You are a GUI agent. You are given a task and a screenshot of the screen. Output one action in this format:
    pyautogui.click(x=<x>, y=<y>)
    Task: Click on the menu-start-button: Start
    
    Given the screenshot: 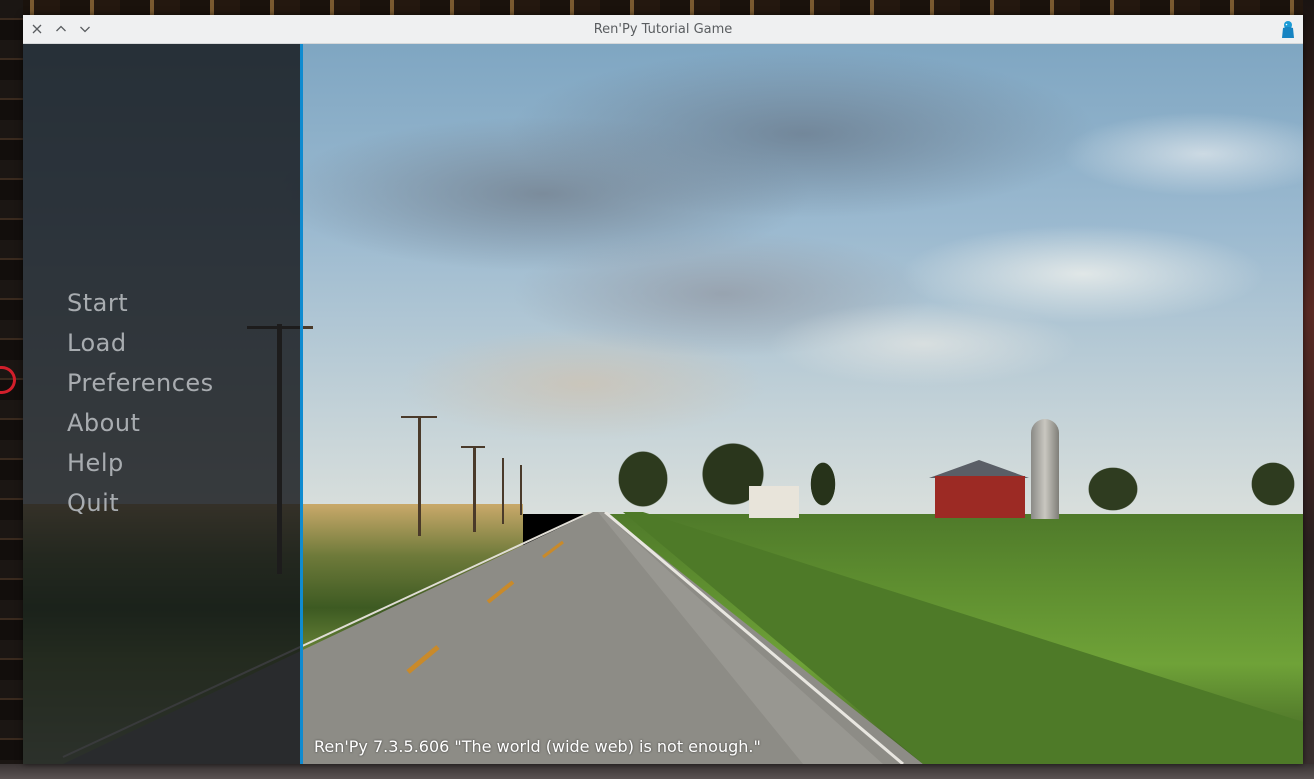 What is the action you would take?
    pyautogui.click(x=140, y=305)
    